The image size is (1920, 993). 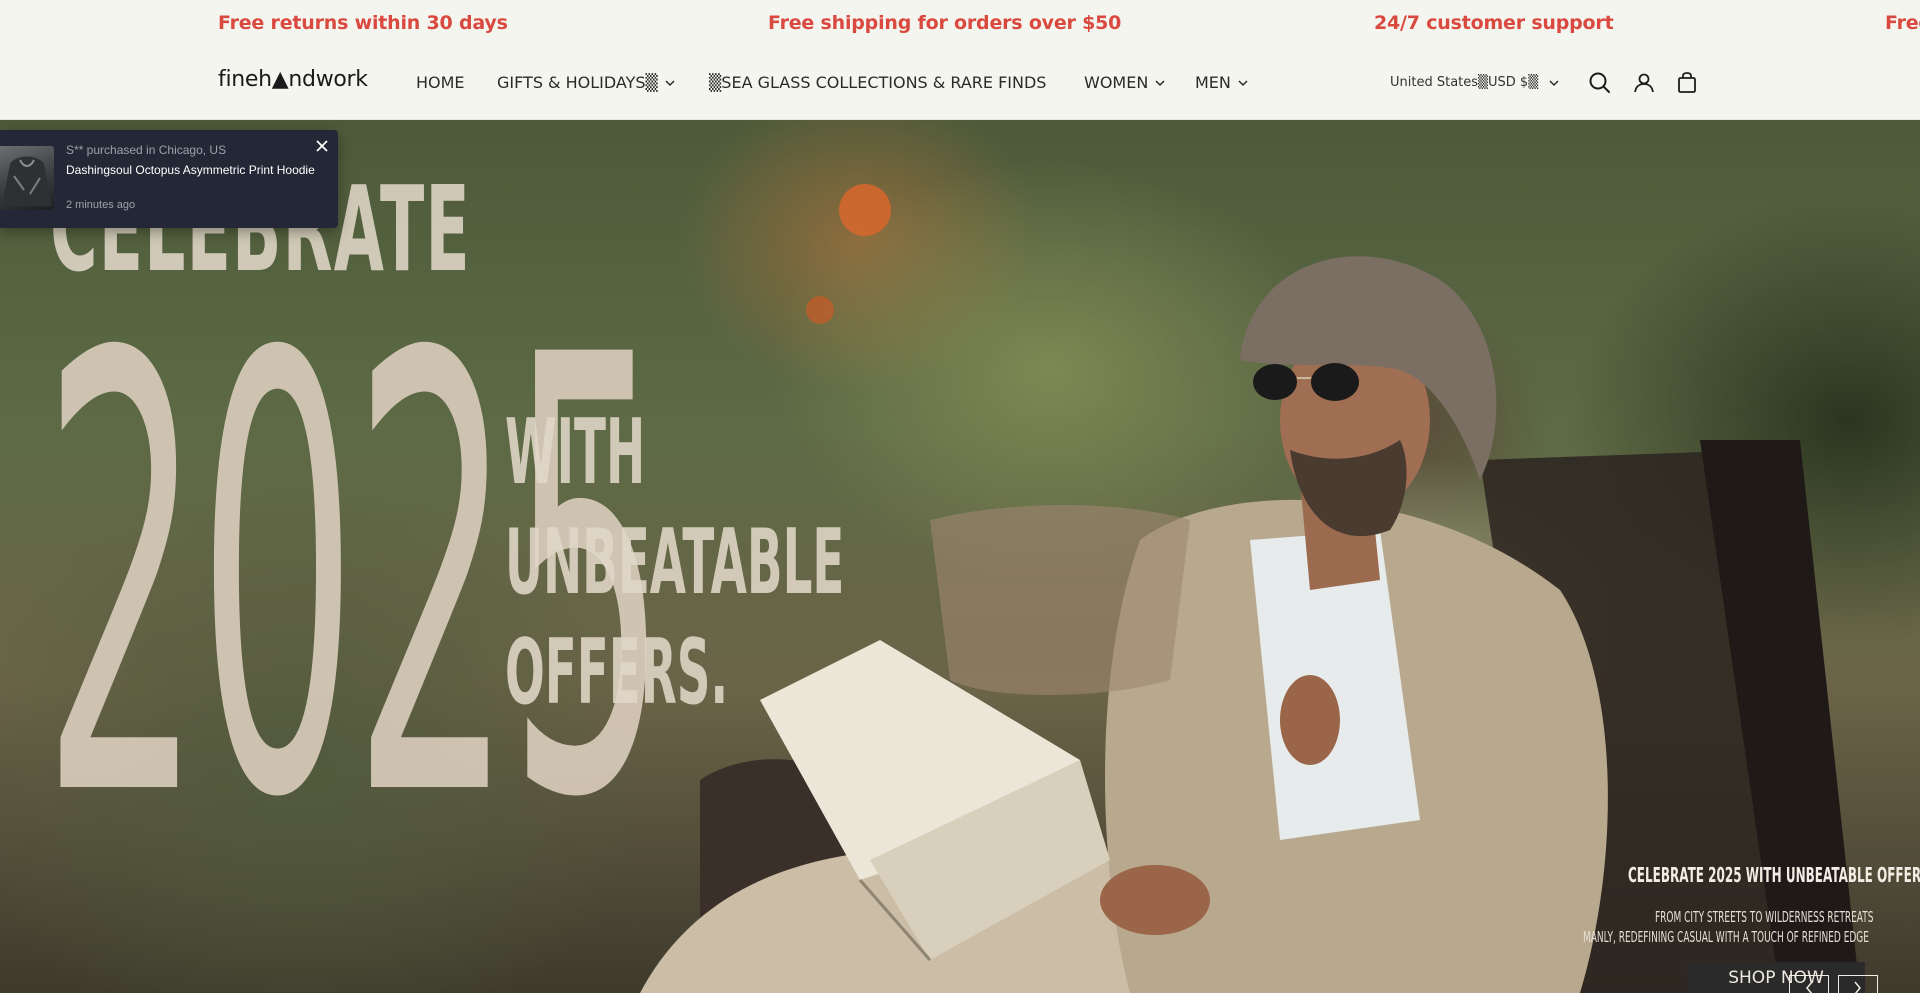 I want to click on product-thumbnail, so click(x=27, y=178).